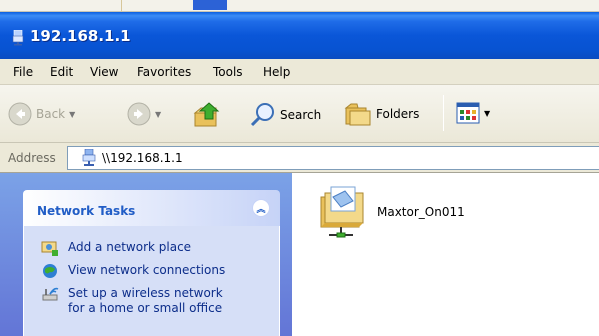  Describe the element at coordinates (151, 208) in the screenshot. I see `network-tasks-header: Network Tasks ︽` at that location.